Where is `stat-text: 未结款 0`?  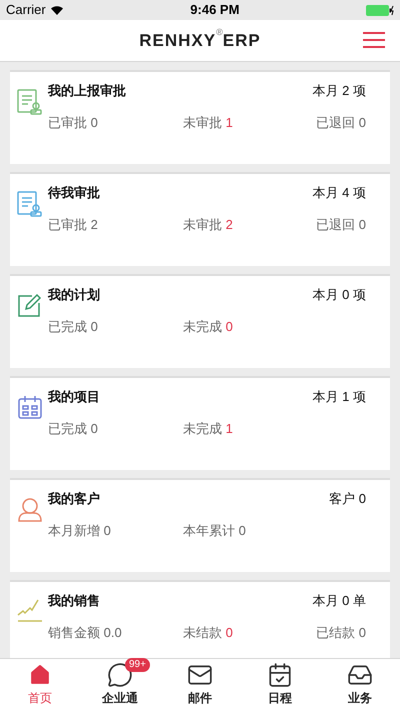 stat-text: 未结款 0 is located at coordinates (208, 633).